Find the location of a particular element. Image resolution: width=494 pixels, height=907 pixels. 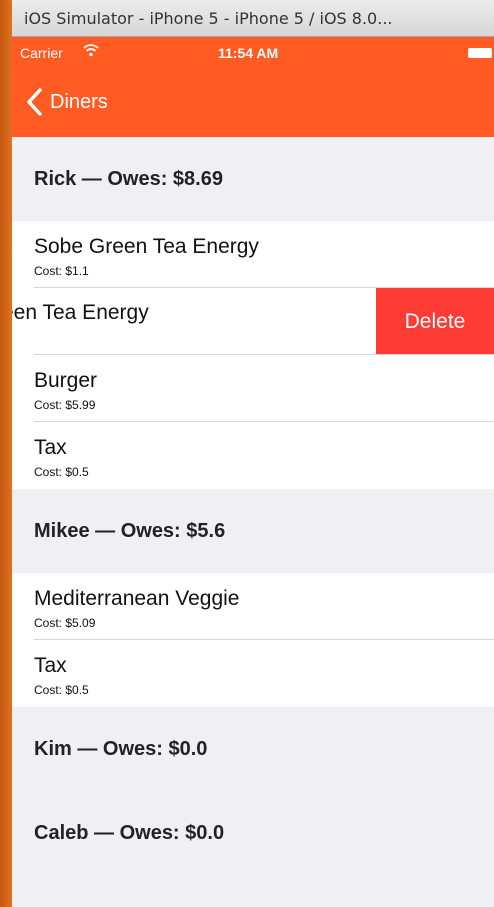

item-name: Mediterranean Veggie is located at coordinates (137, 598).